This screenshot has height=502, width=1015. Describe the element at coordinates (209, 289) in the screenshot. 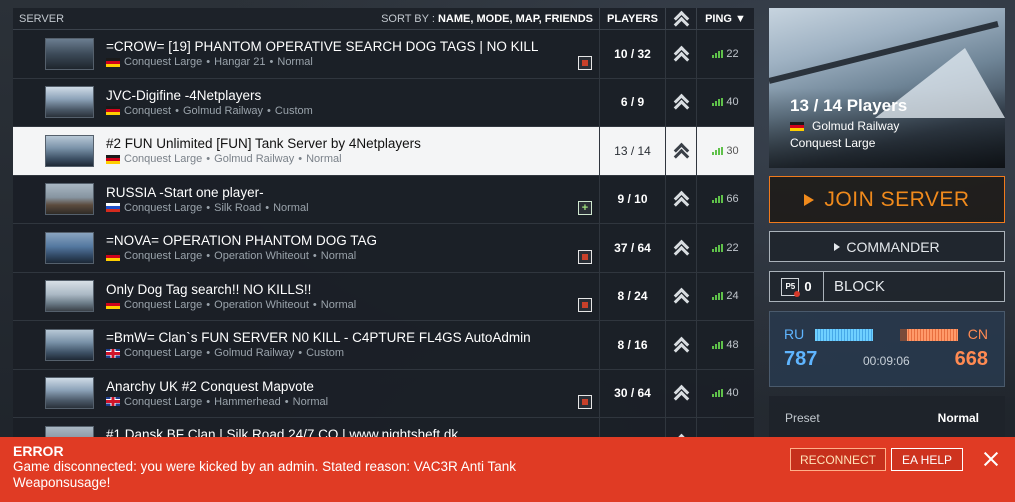

I see `server-name: Only Dog Tag search!! NO KILLS!!` at that location.